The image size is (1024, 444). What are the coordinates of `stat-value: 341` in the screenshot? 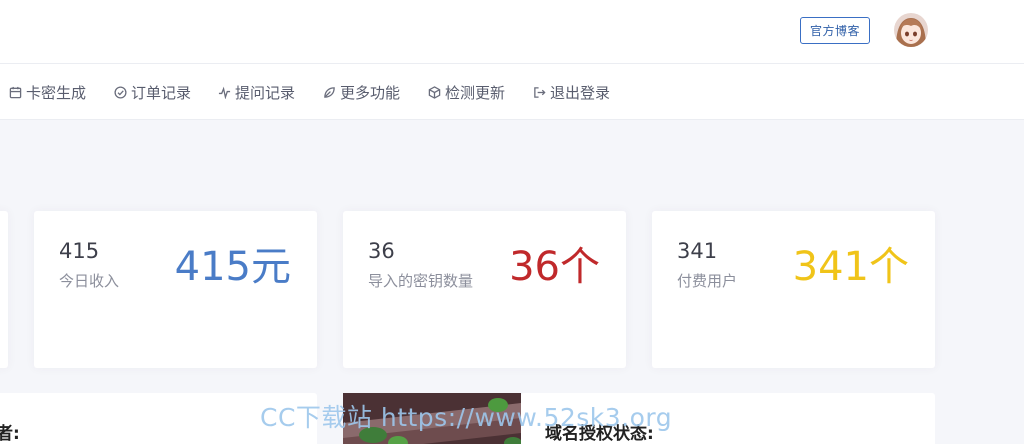 It's located at (697, 251).